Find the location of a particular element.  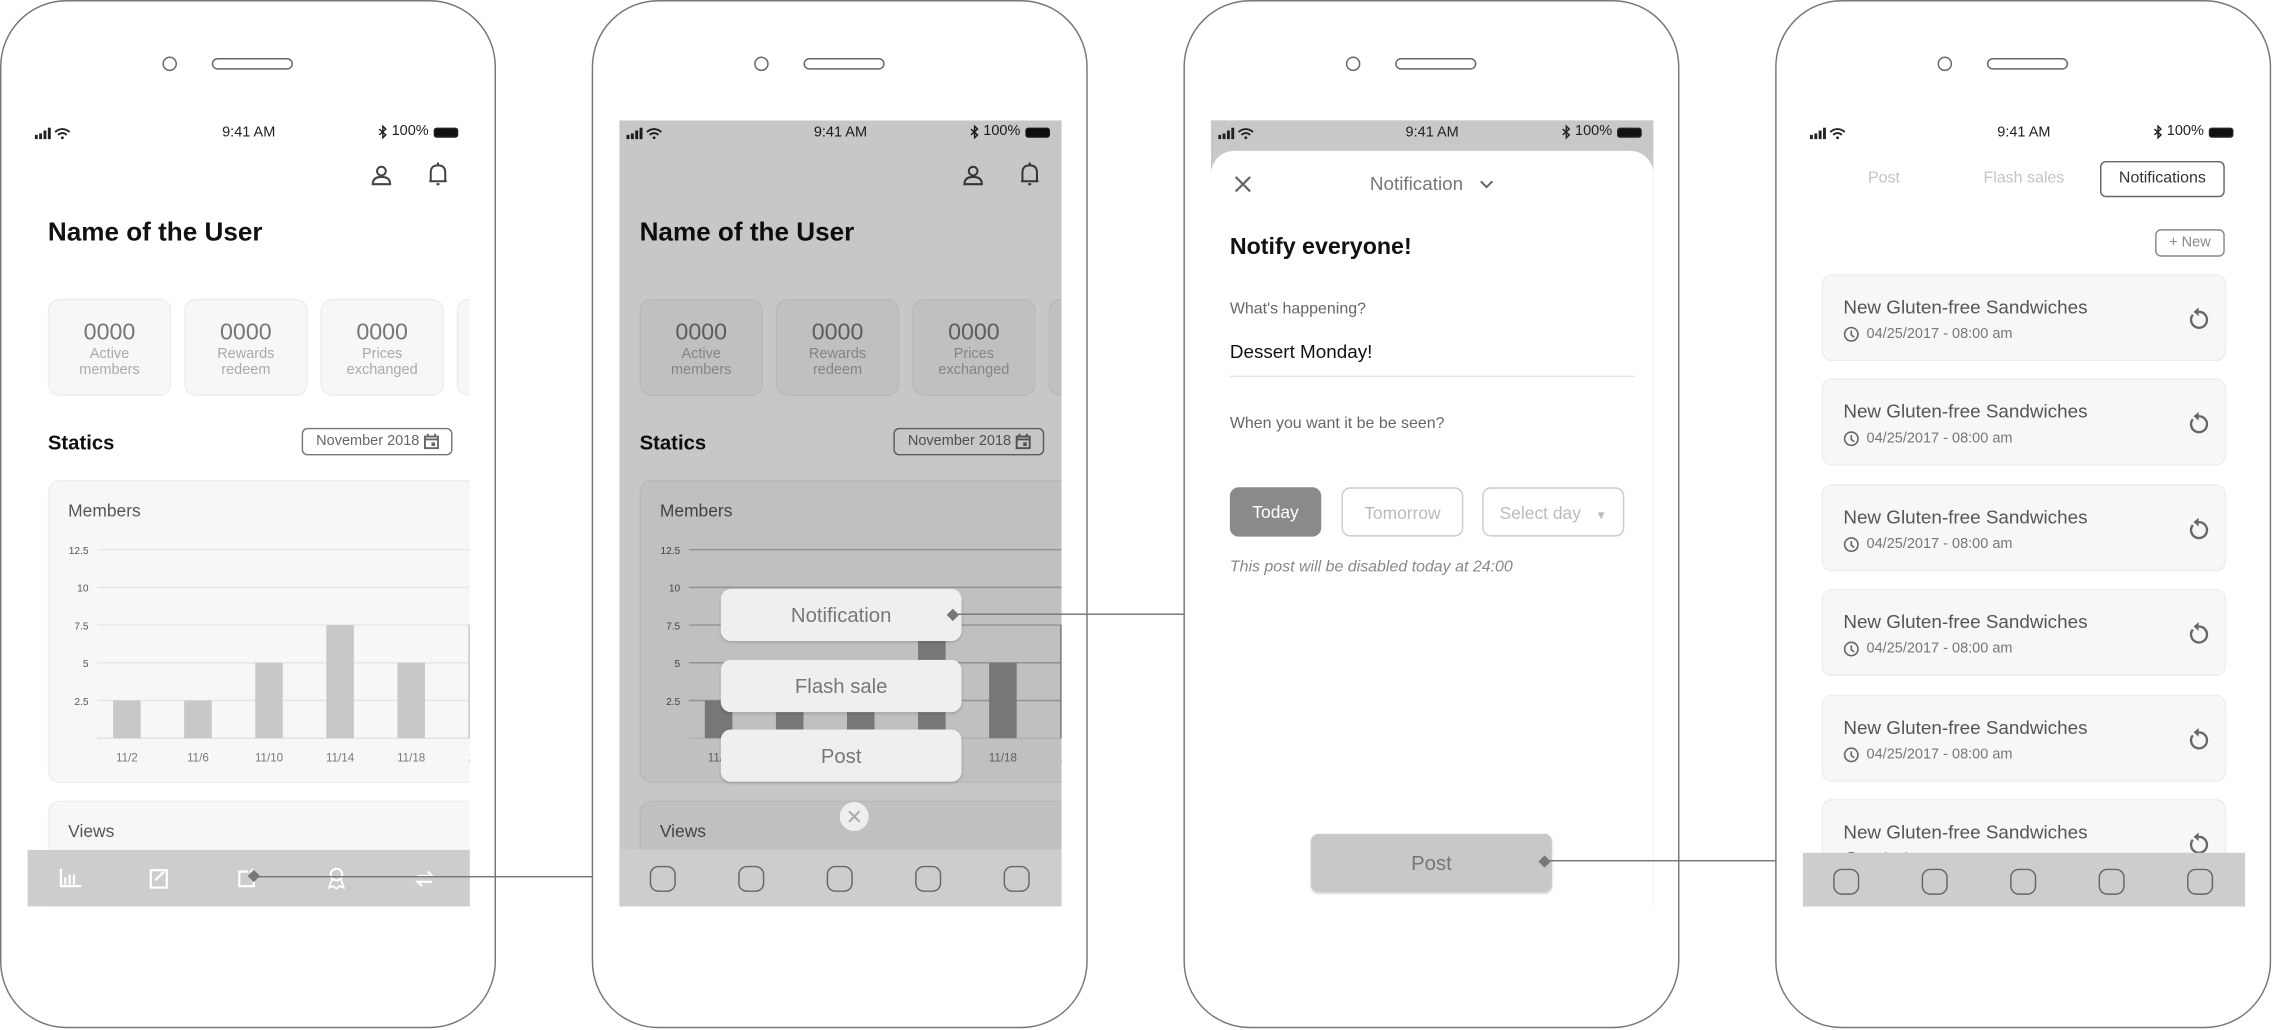

new-post-icon is located at coordinates (248, 879).